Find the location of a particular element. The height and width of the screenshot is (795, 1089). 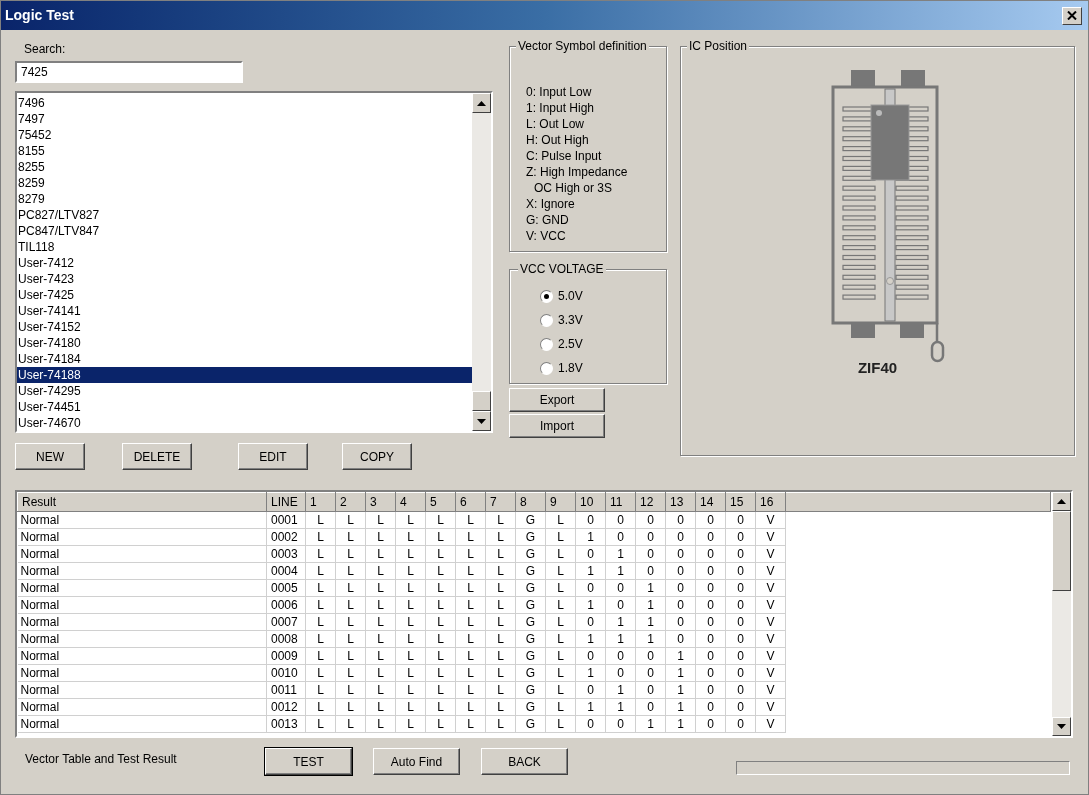

list-item: User-74670 is located at coordinates (244, 423).